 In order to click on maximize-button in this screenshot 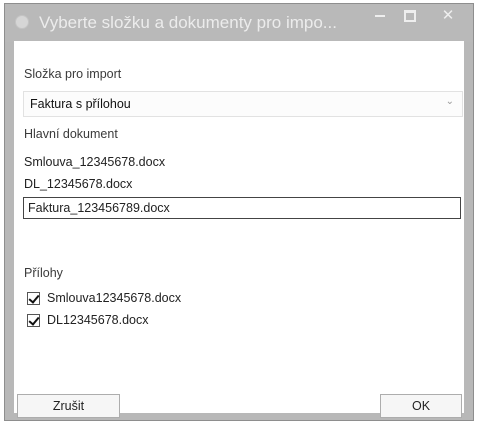, I will do `click(410, 16)`.